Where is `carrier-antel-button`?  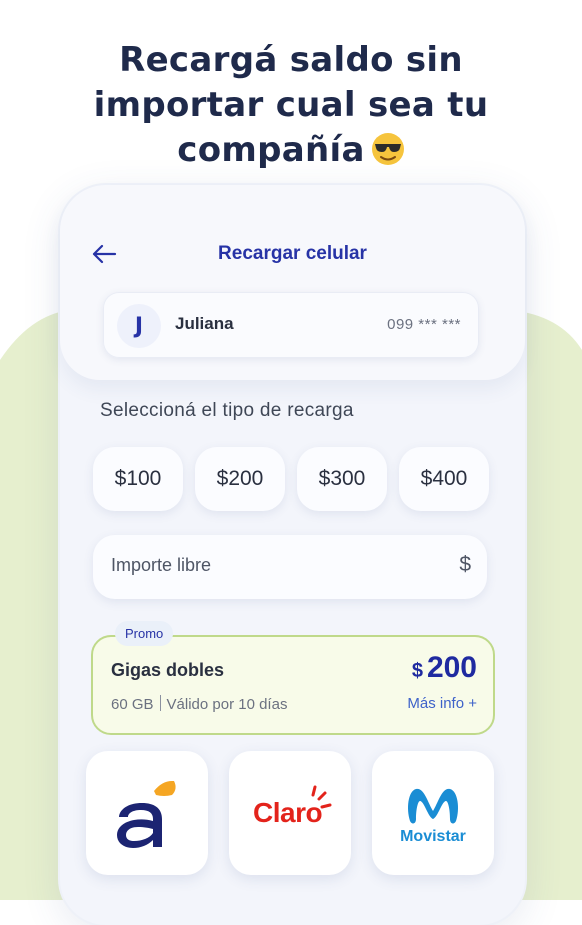 carrier-antel-button is located at coordinates (147, 813).